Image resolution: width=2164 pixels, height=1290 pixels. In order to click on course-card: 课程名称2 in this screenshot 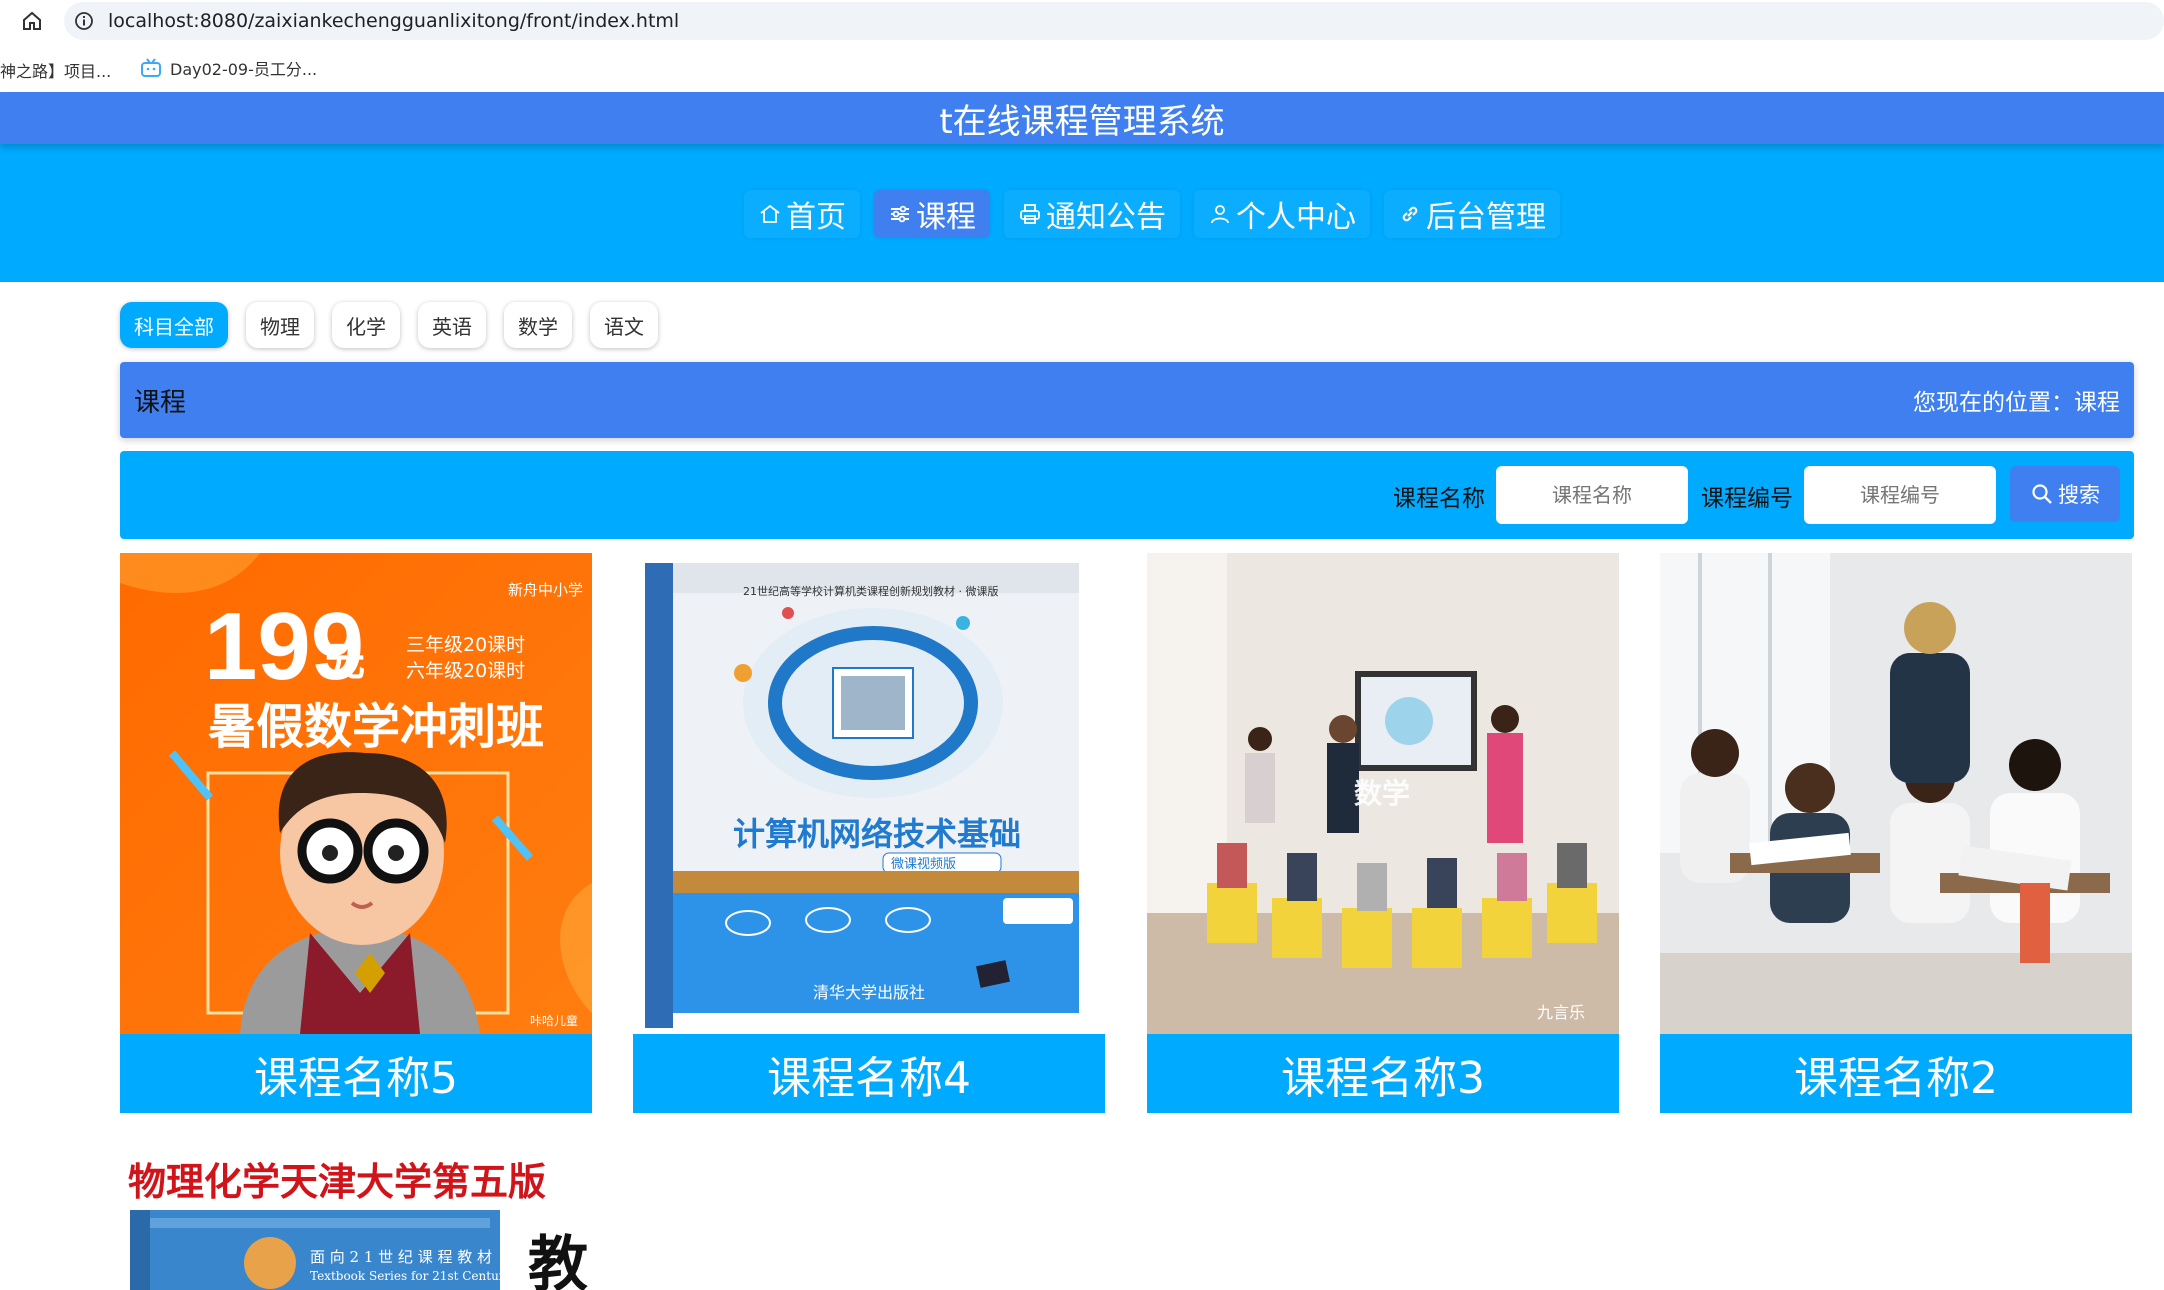, I will do `click(1896, 833)`.